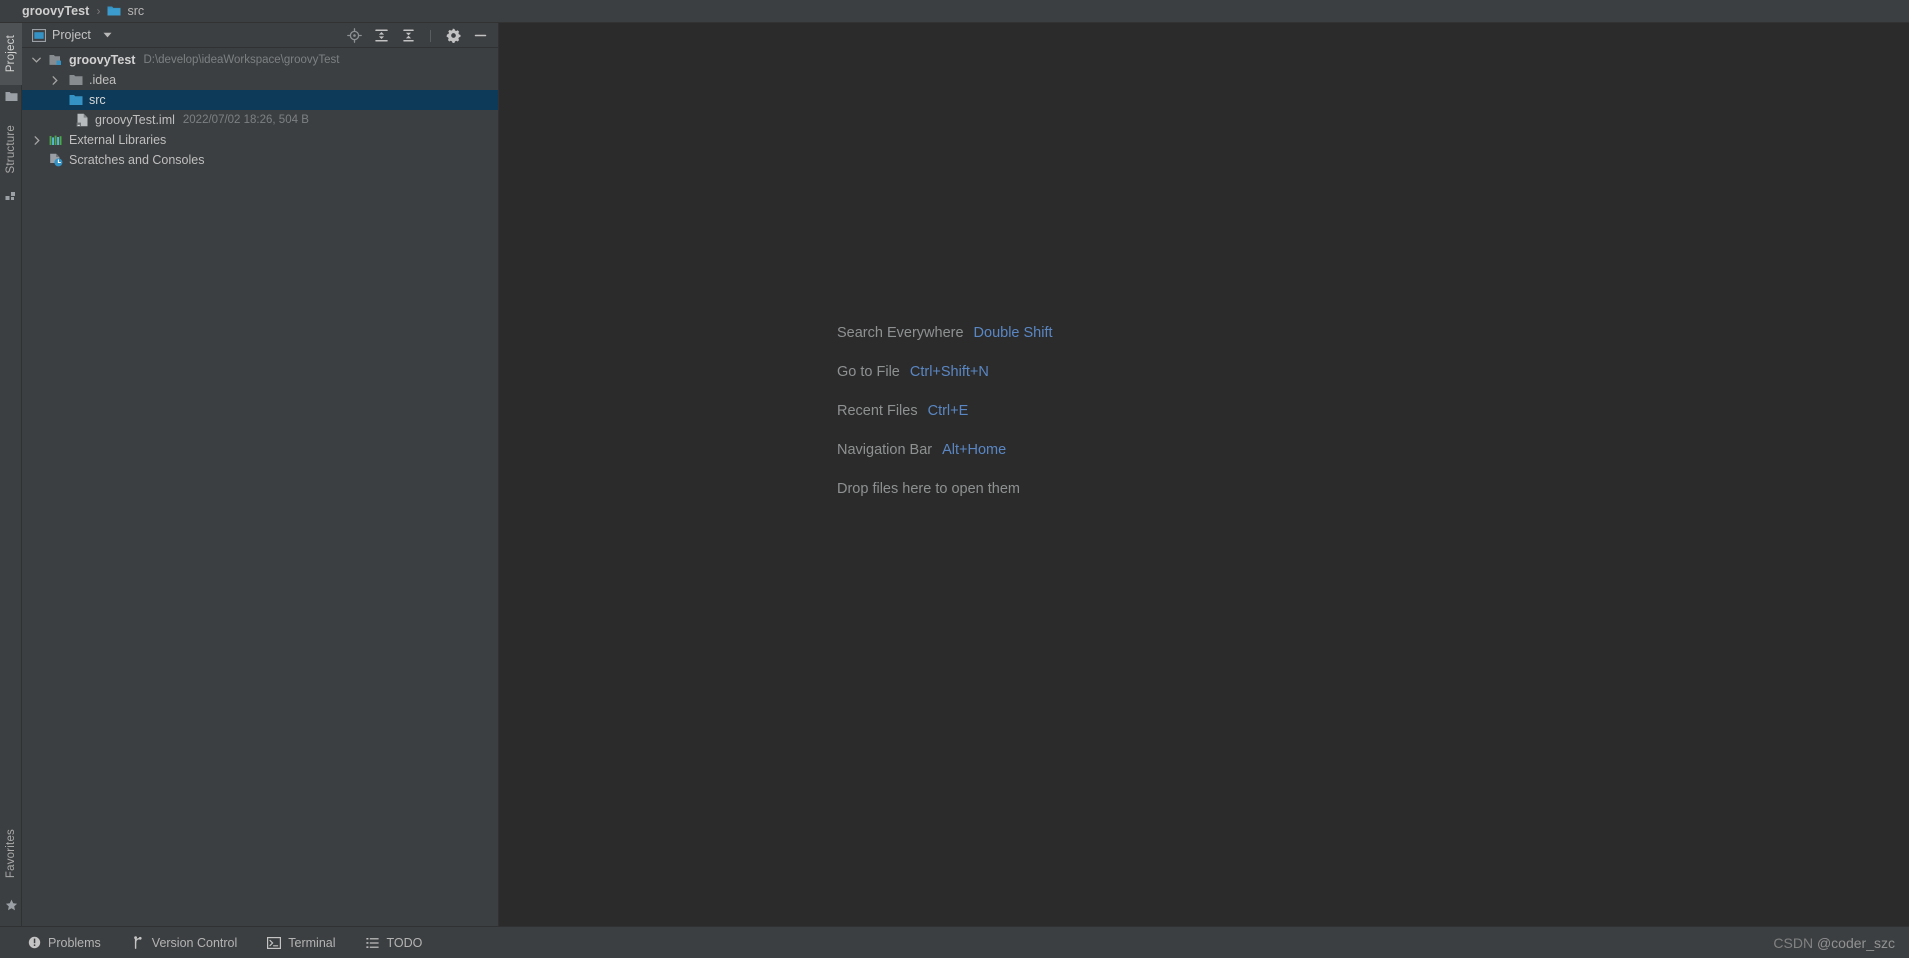 The width and height of the screenshot is (1909, 958). I want to click on watermark-prefix: CSDN, so click(1795, 942).